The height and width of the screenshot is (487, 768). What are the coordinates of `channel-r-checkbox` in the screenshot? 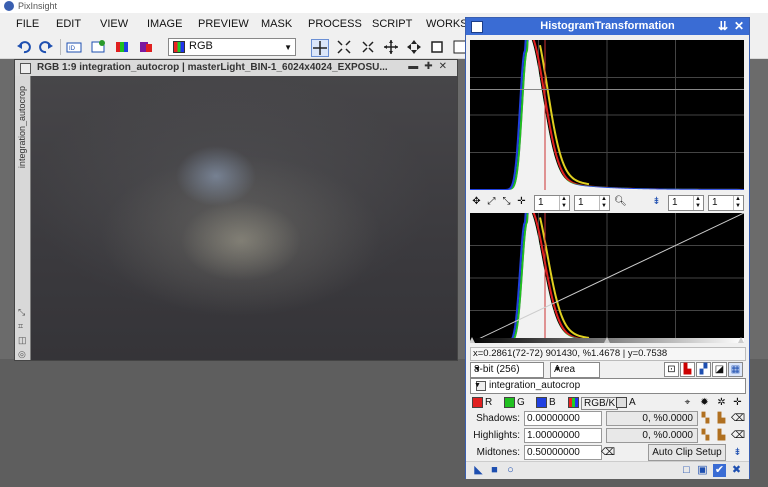 It's located at (477, 402).